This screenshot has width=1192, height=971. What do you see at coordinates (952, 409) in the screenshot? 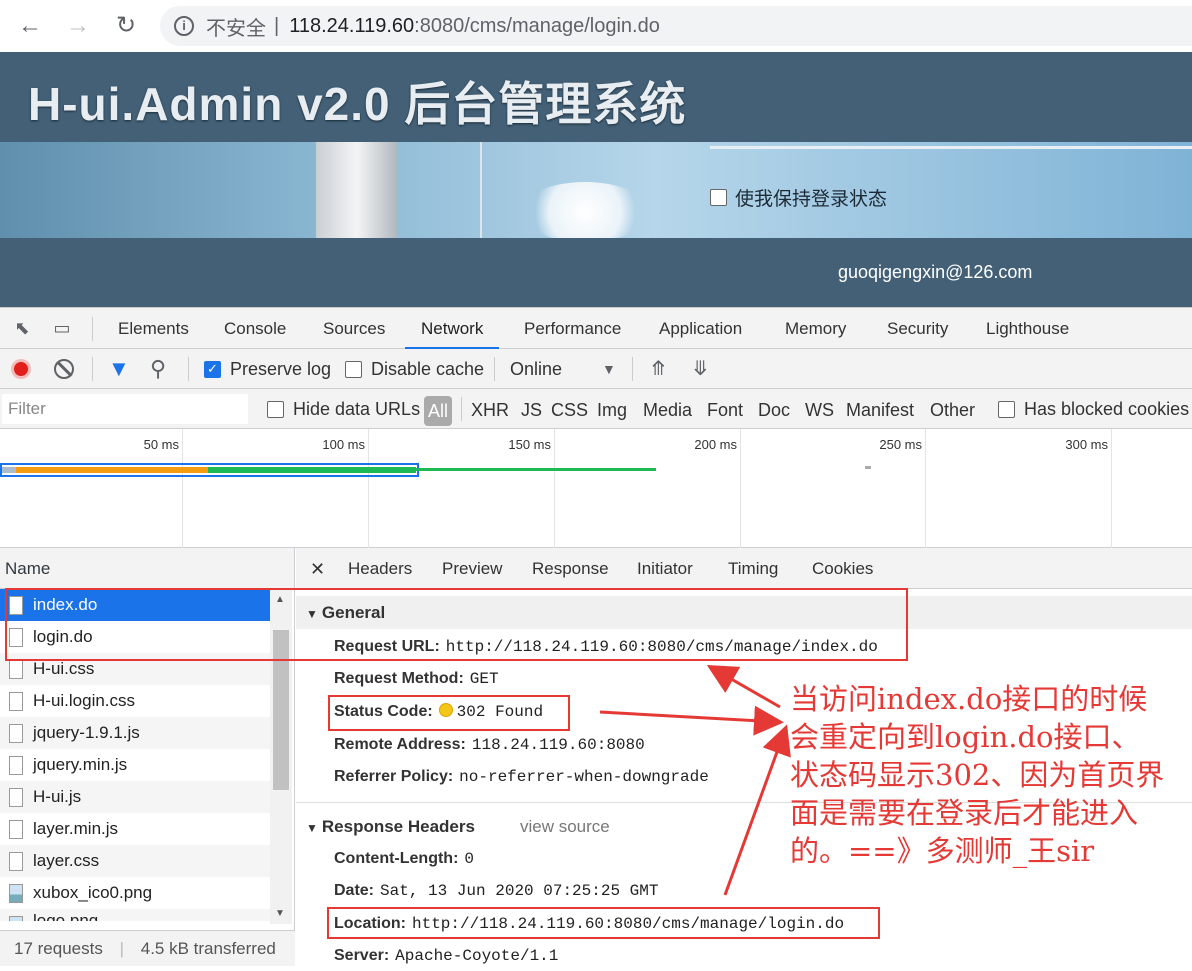
I see `filter-type-other: Other` at bounding box center [952, 409].